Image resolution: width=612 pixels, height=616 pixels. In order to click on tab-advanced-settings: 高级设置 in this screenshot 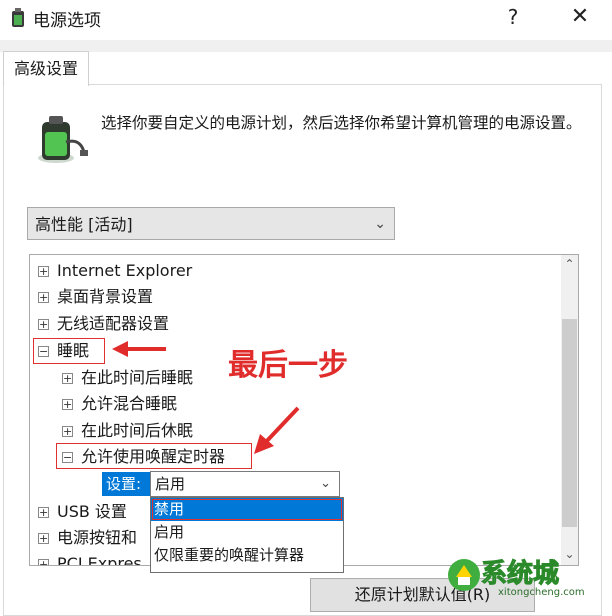, I will do `click(46, 68)`.